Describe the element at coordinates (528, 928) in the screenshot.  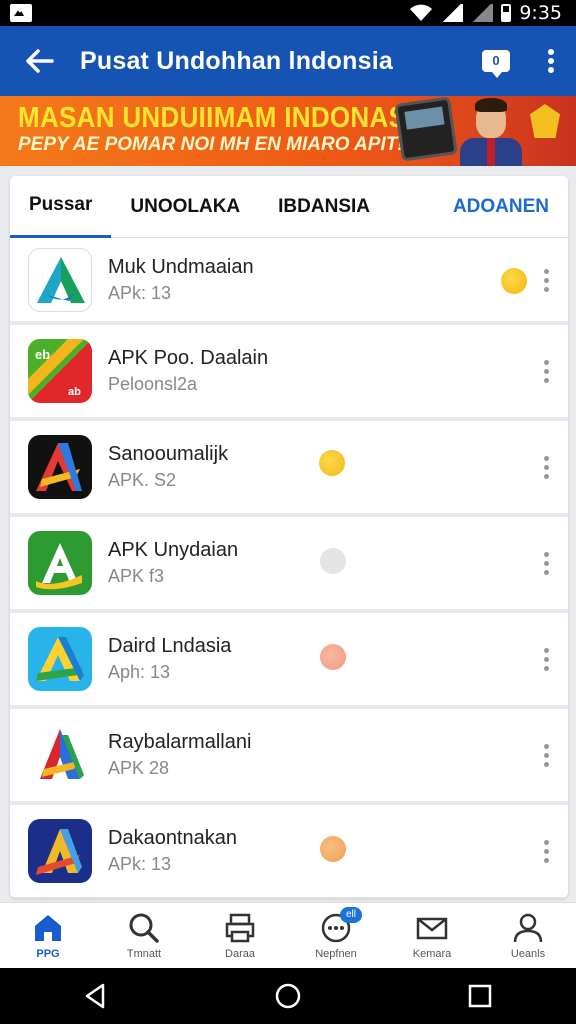
I see `profile-icon` at that location.